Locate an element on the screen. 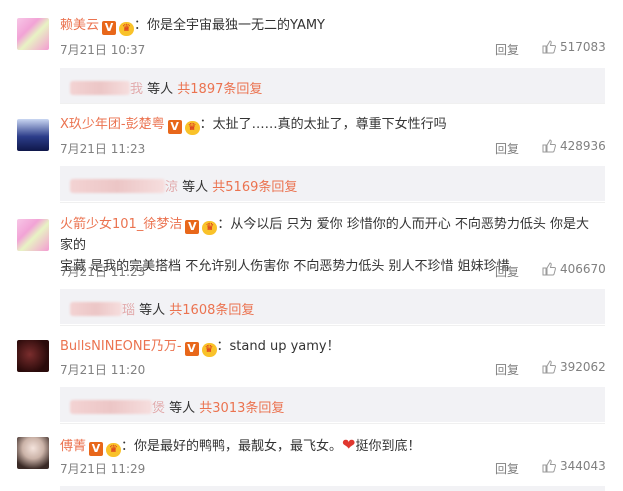 Image resolution: width=623 pixels, height=491 pixels. like-button: 406670 is located at coordinates (574, 269).